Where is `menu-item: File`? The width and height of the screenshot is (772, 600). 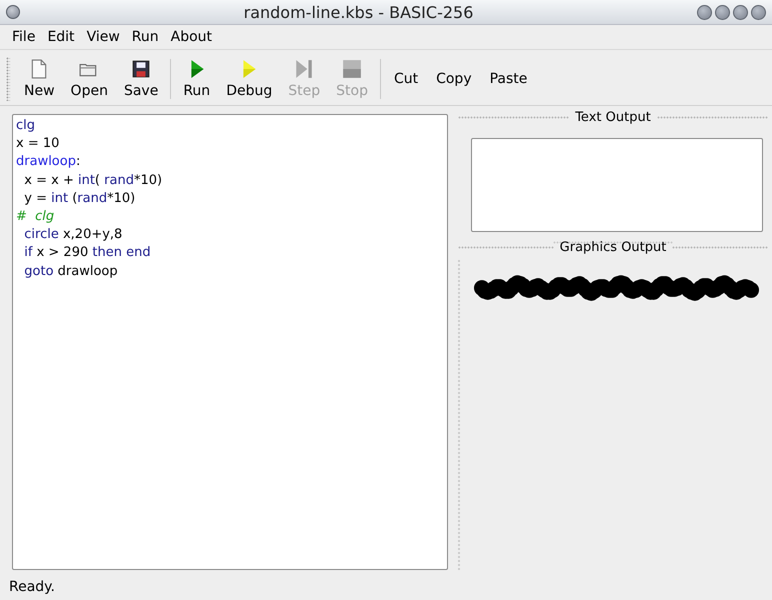 menu-item: File is located at coordinates (24, 37).